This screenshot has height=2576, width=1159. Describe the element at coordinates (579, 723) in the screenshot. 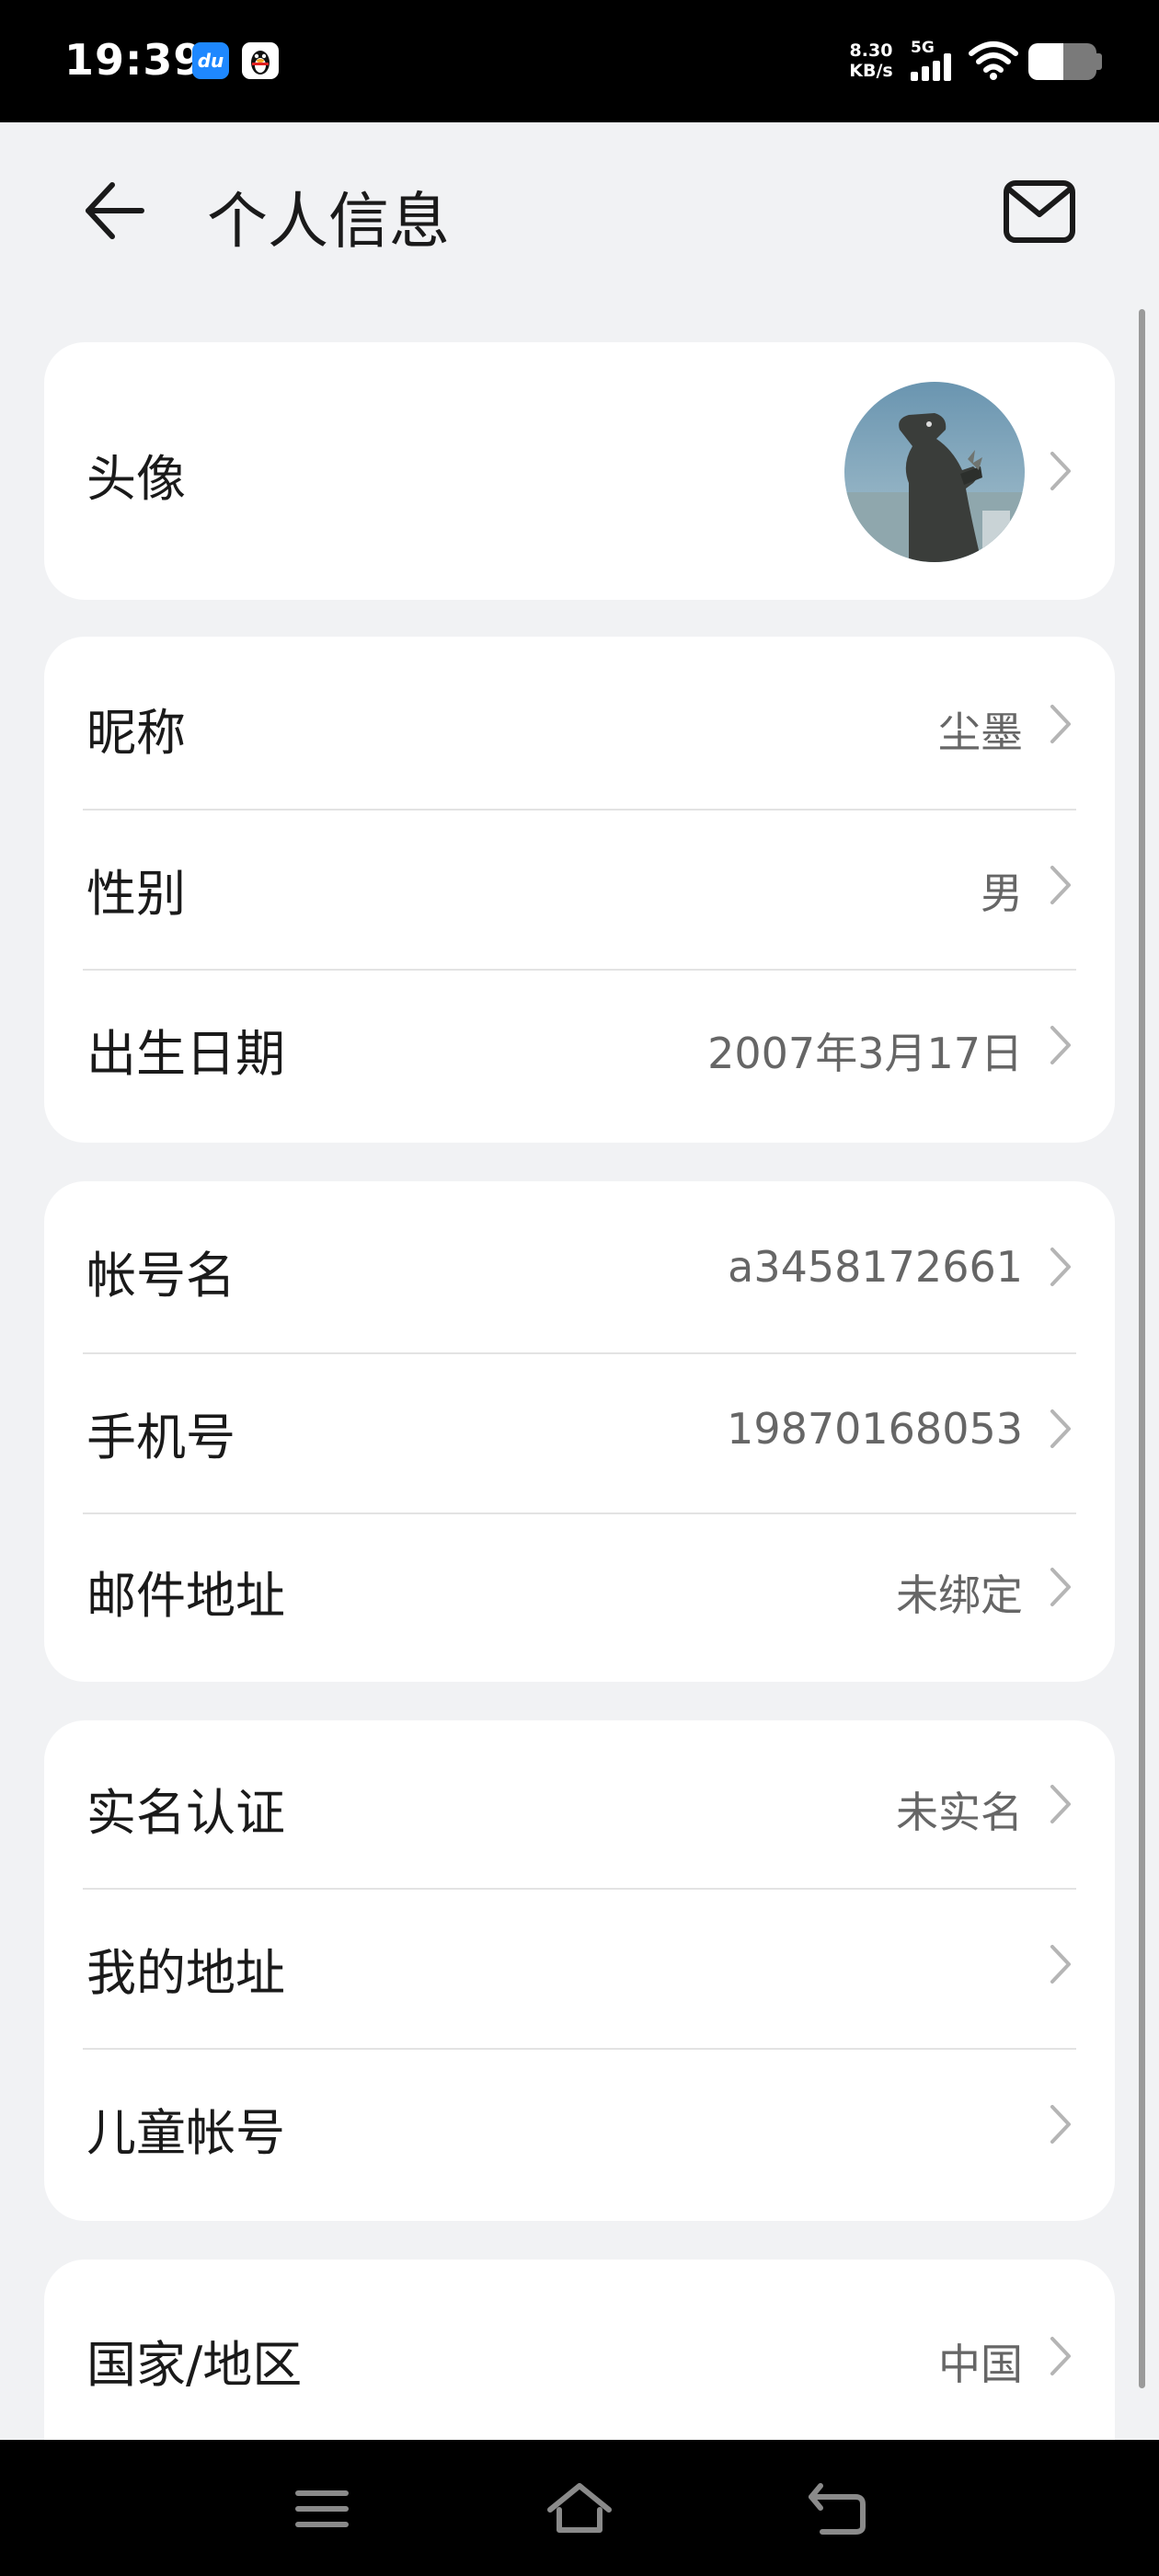

I see `nickname-row: 昵称 尘墨` at that location.